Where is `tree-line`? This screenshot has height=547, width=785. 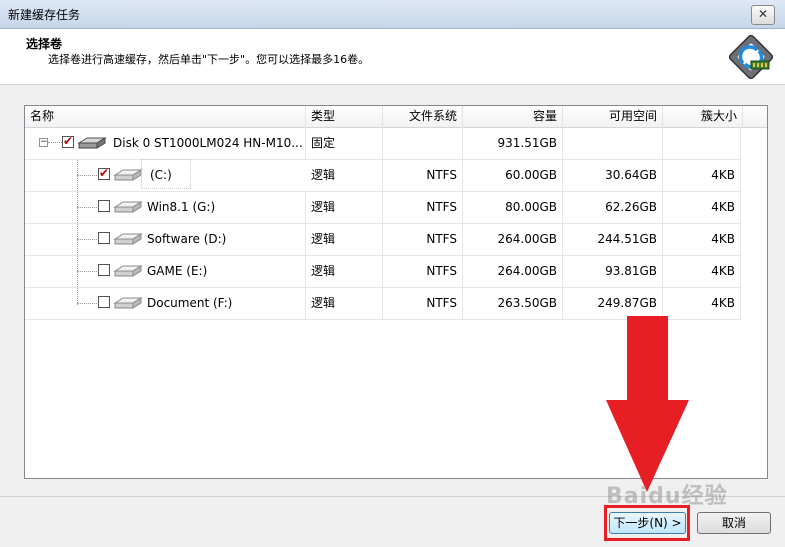
tree-line is located at coordinates (55, 142).